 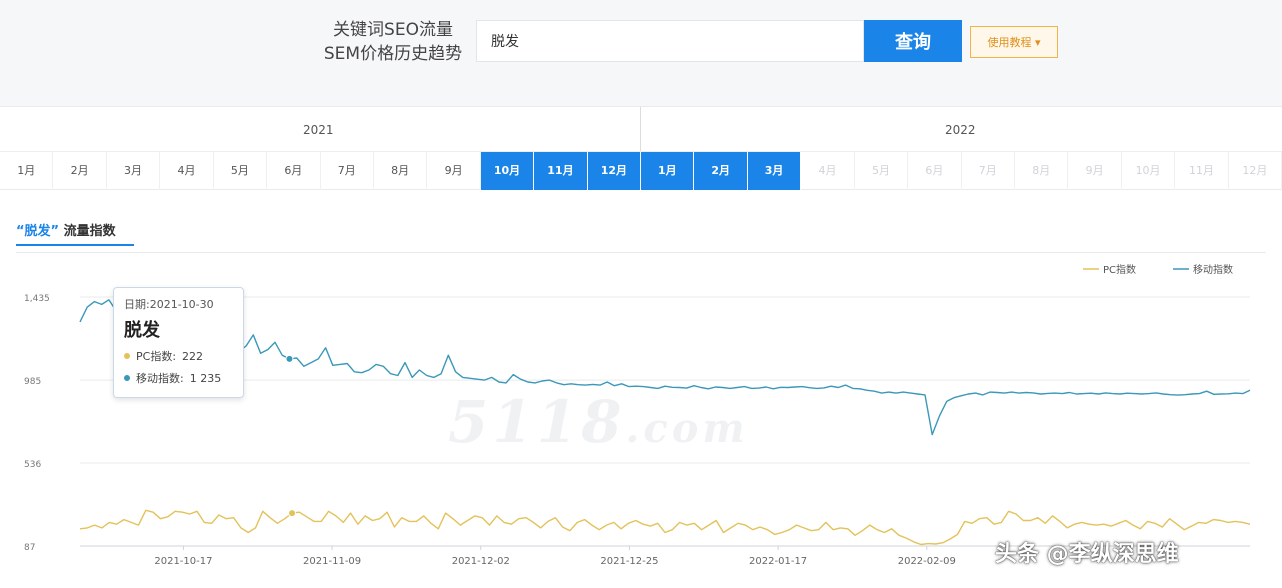 I want to click on month-2022-4: 4月, so click(x=828, y=171).